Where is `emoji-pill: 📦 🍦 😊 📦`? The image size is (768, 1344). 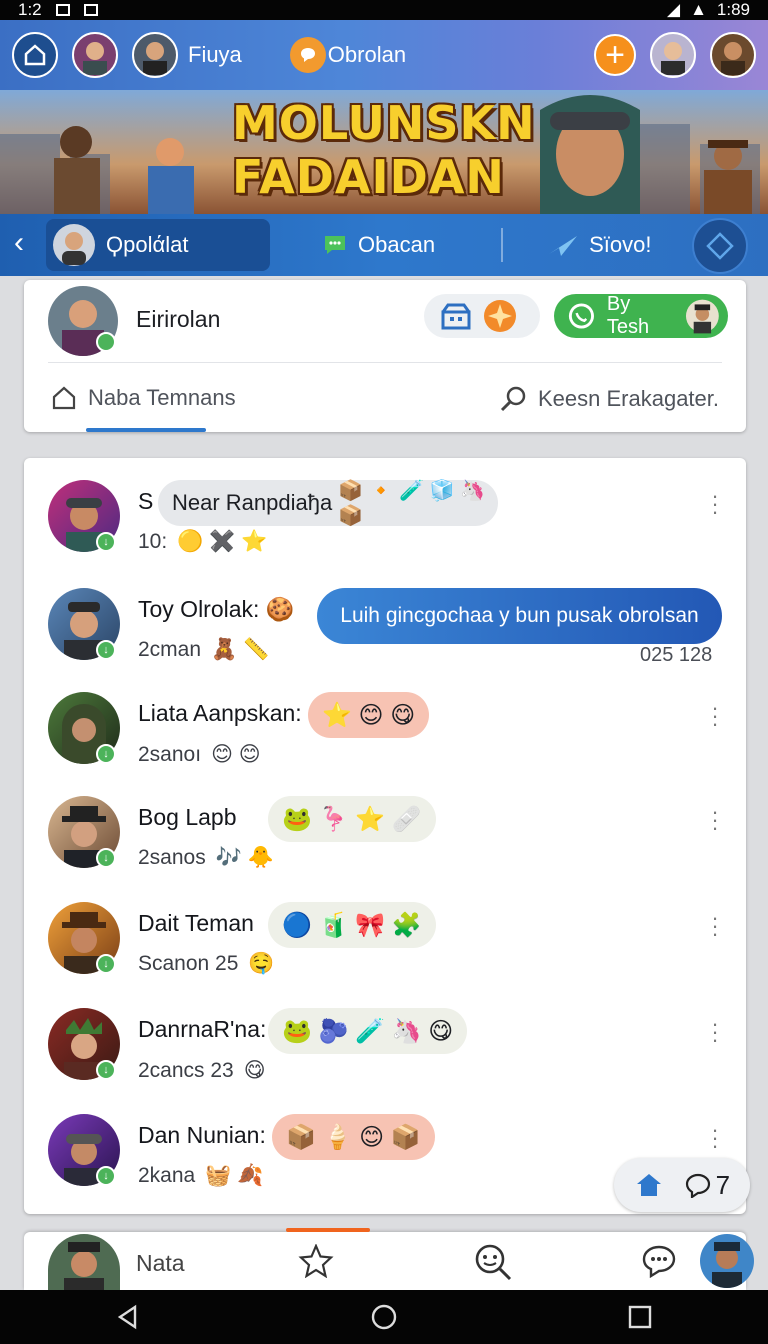 emoji-pill: 📦 🍦 😊 📦 is located at coordinates (353, 1137).